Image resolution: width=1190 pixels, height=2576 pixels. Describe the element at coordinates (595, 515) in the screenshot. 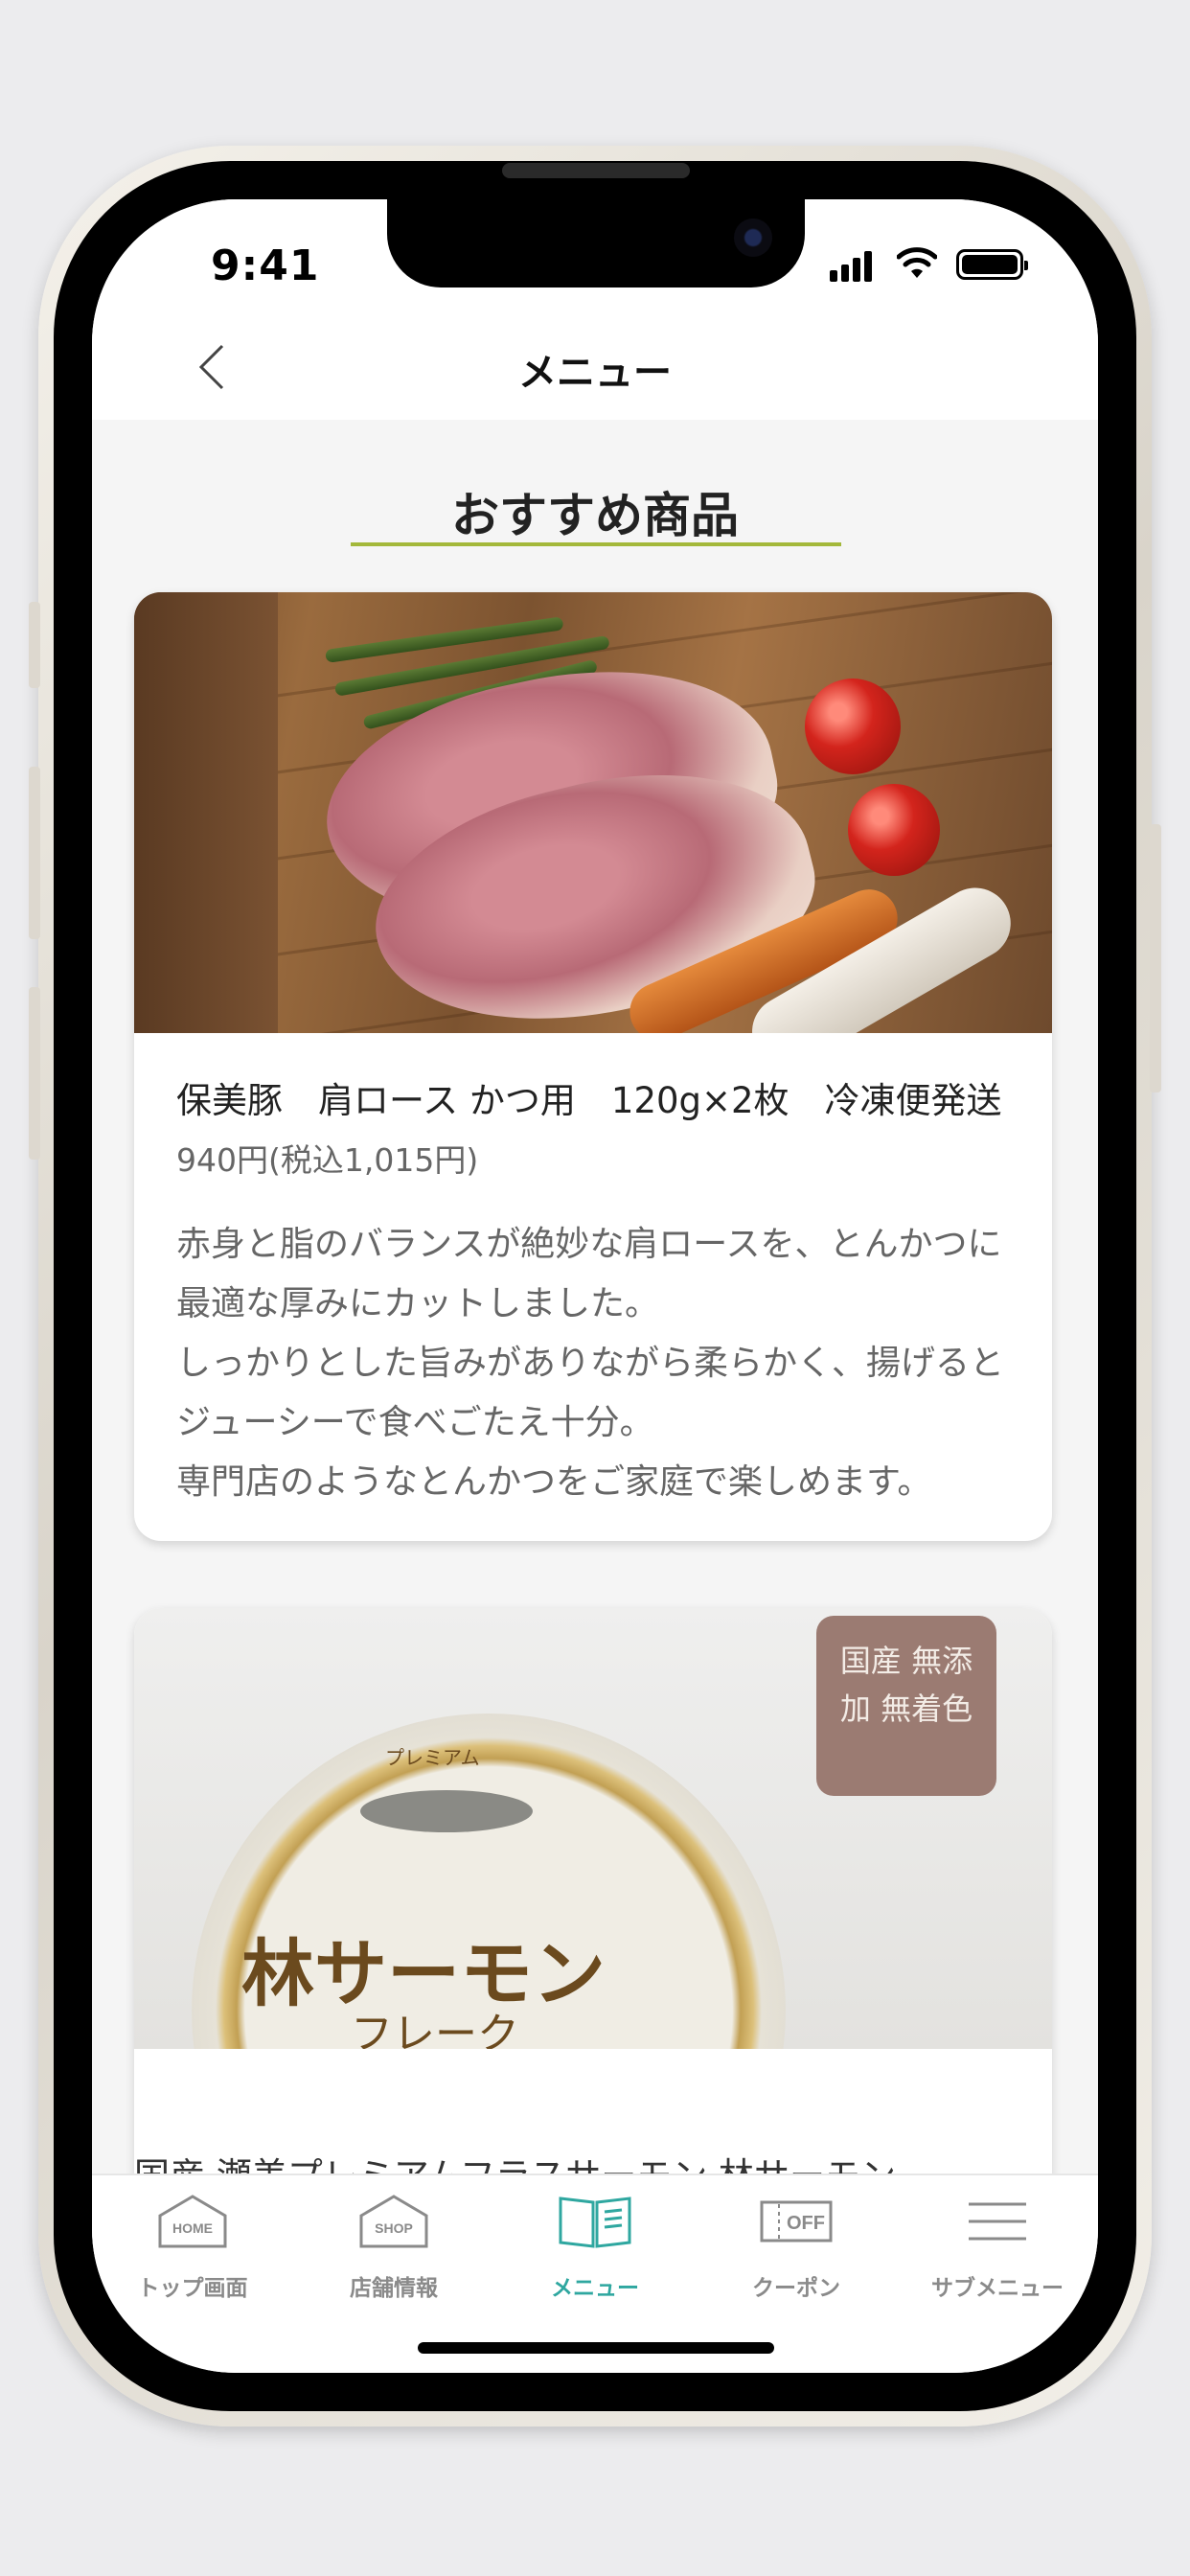

I see `section-title: おすすめ商品` at that location.